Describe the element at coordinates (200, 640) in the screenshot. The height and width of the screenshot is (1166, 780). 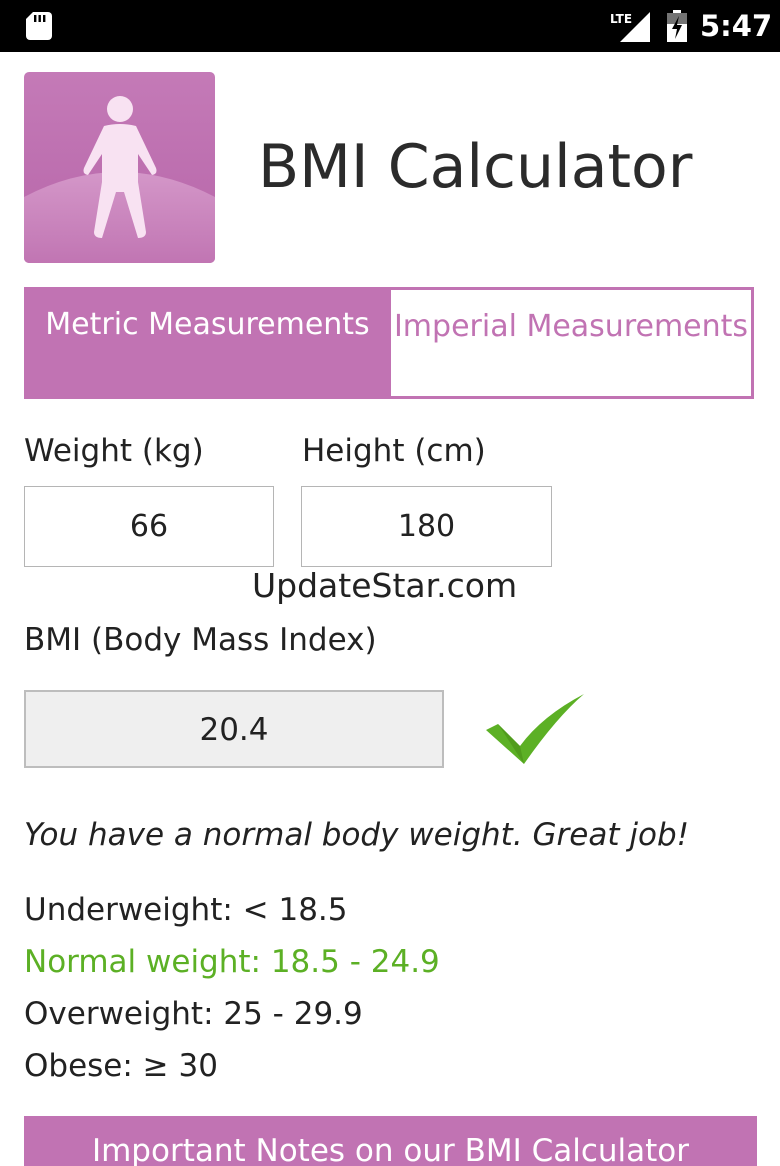
I see `bmi-label: BMI (Body Mass Index)` at that location.